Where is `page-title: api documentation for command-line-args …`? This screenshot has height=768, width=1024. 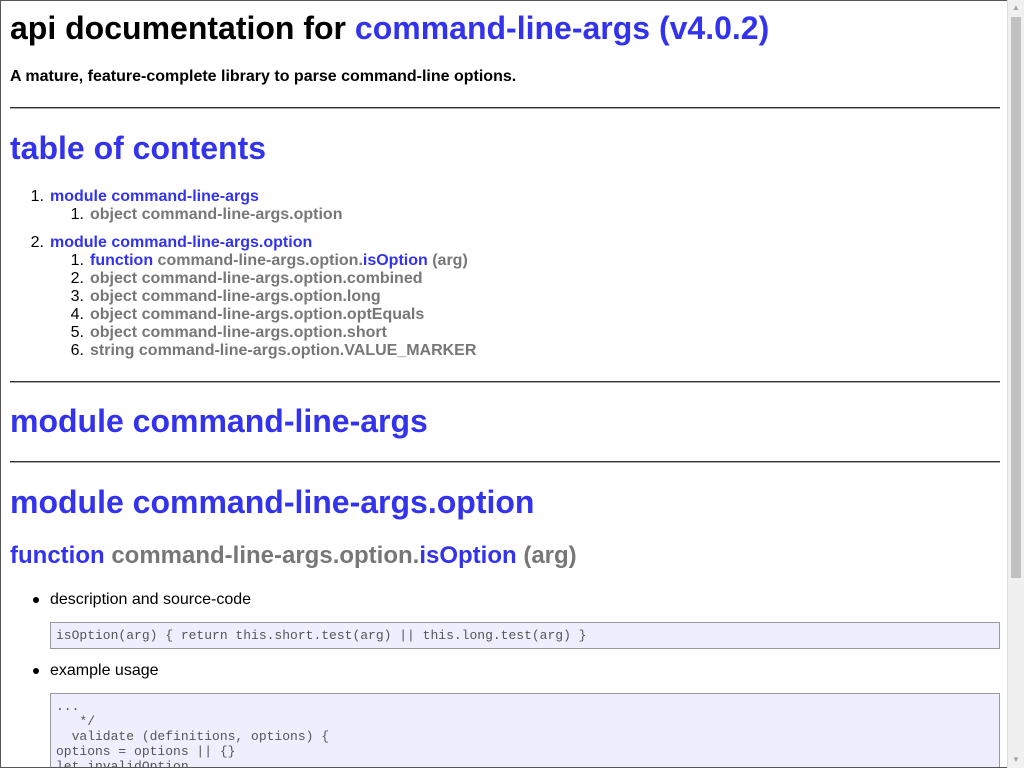 page-title: api documentation for command-line-args … is located at coordinates (389, 28).